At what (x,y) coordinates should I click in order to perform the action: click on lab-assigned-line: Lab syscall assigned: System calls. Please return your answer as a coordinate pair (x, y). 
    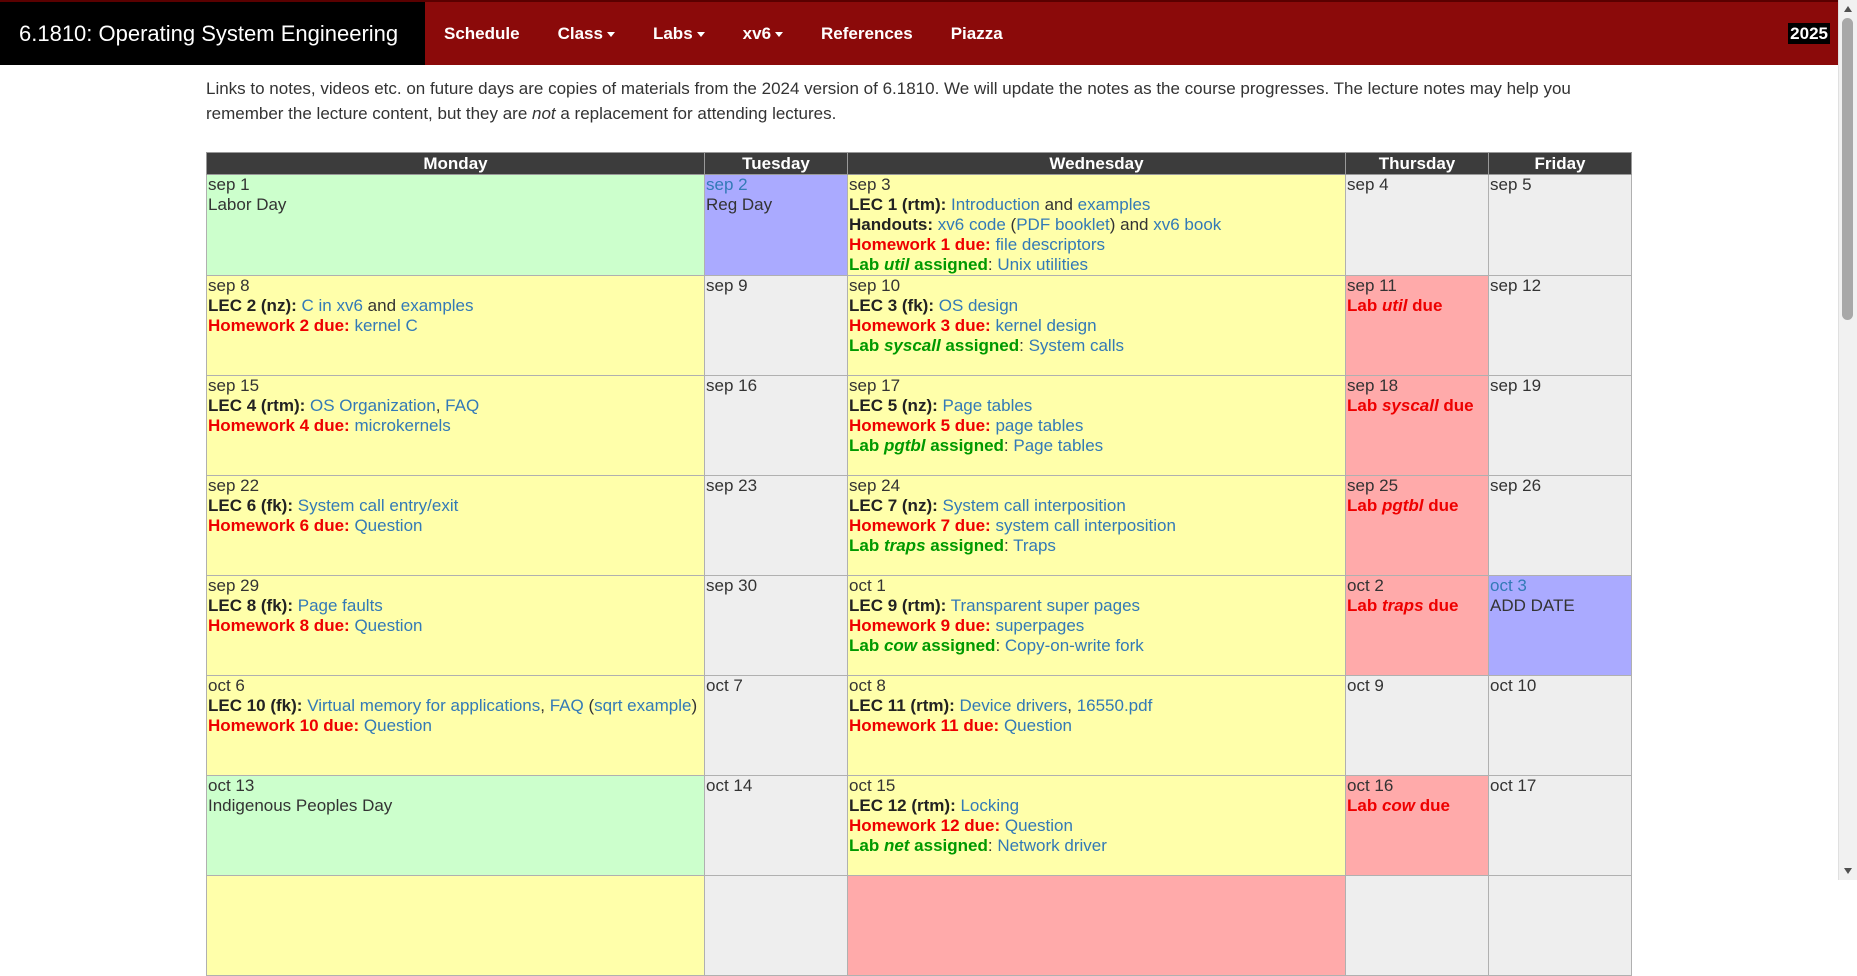
    Looking at the image, I should click on (1096, 346).